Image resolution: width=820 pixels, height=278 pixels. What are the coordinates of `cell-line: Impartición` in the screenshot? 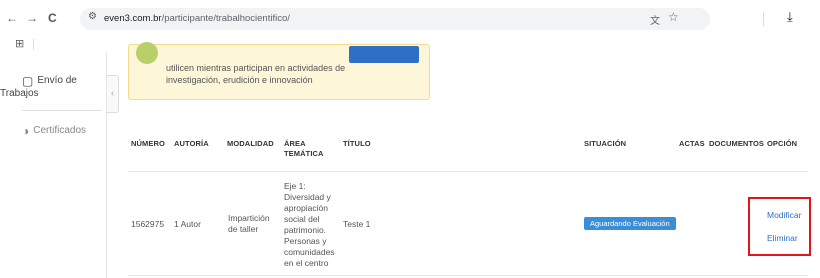 It's located at (249, 218).